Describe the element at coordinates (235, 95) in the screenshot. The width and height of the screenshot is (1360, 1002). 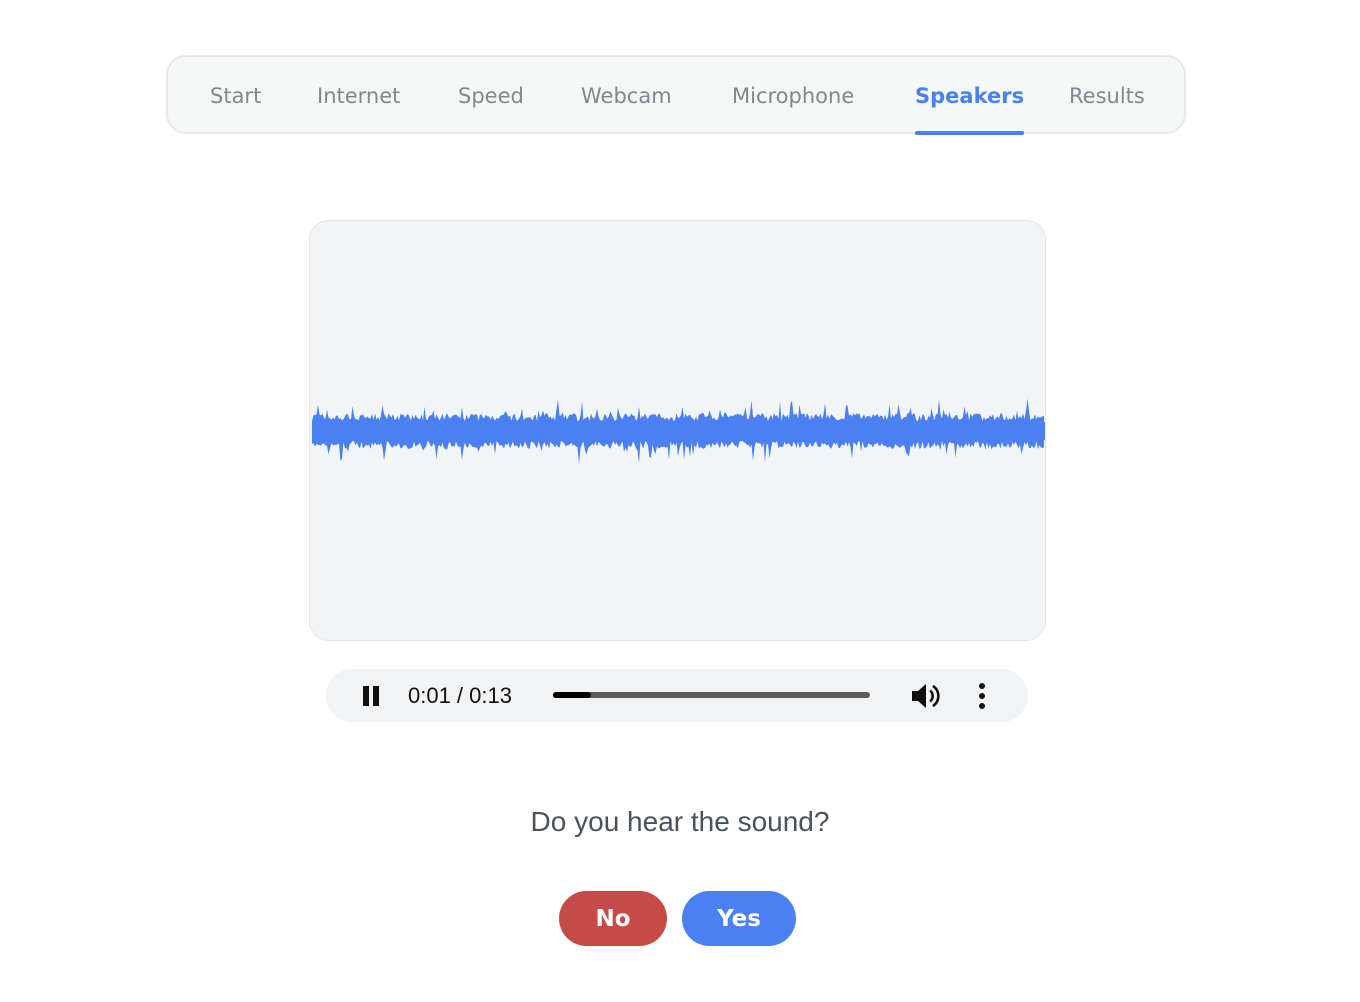
I see `tab-start: Start` at that location.